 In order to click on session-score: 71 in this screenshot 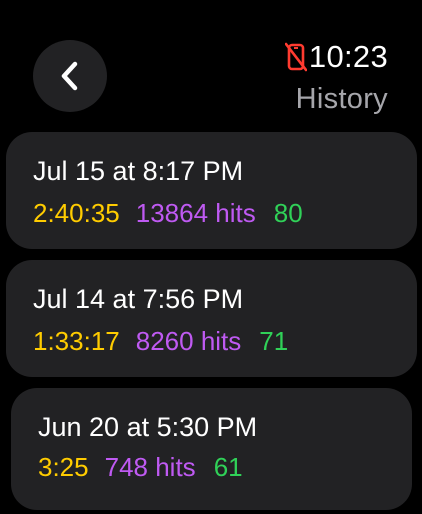, I will do `click(274, 341)`.